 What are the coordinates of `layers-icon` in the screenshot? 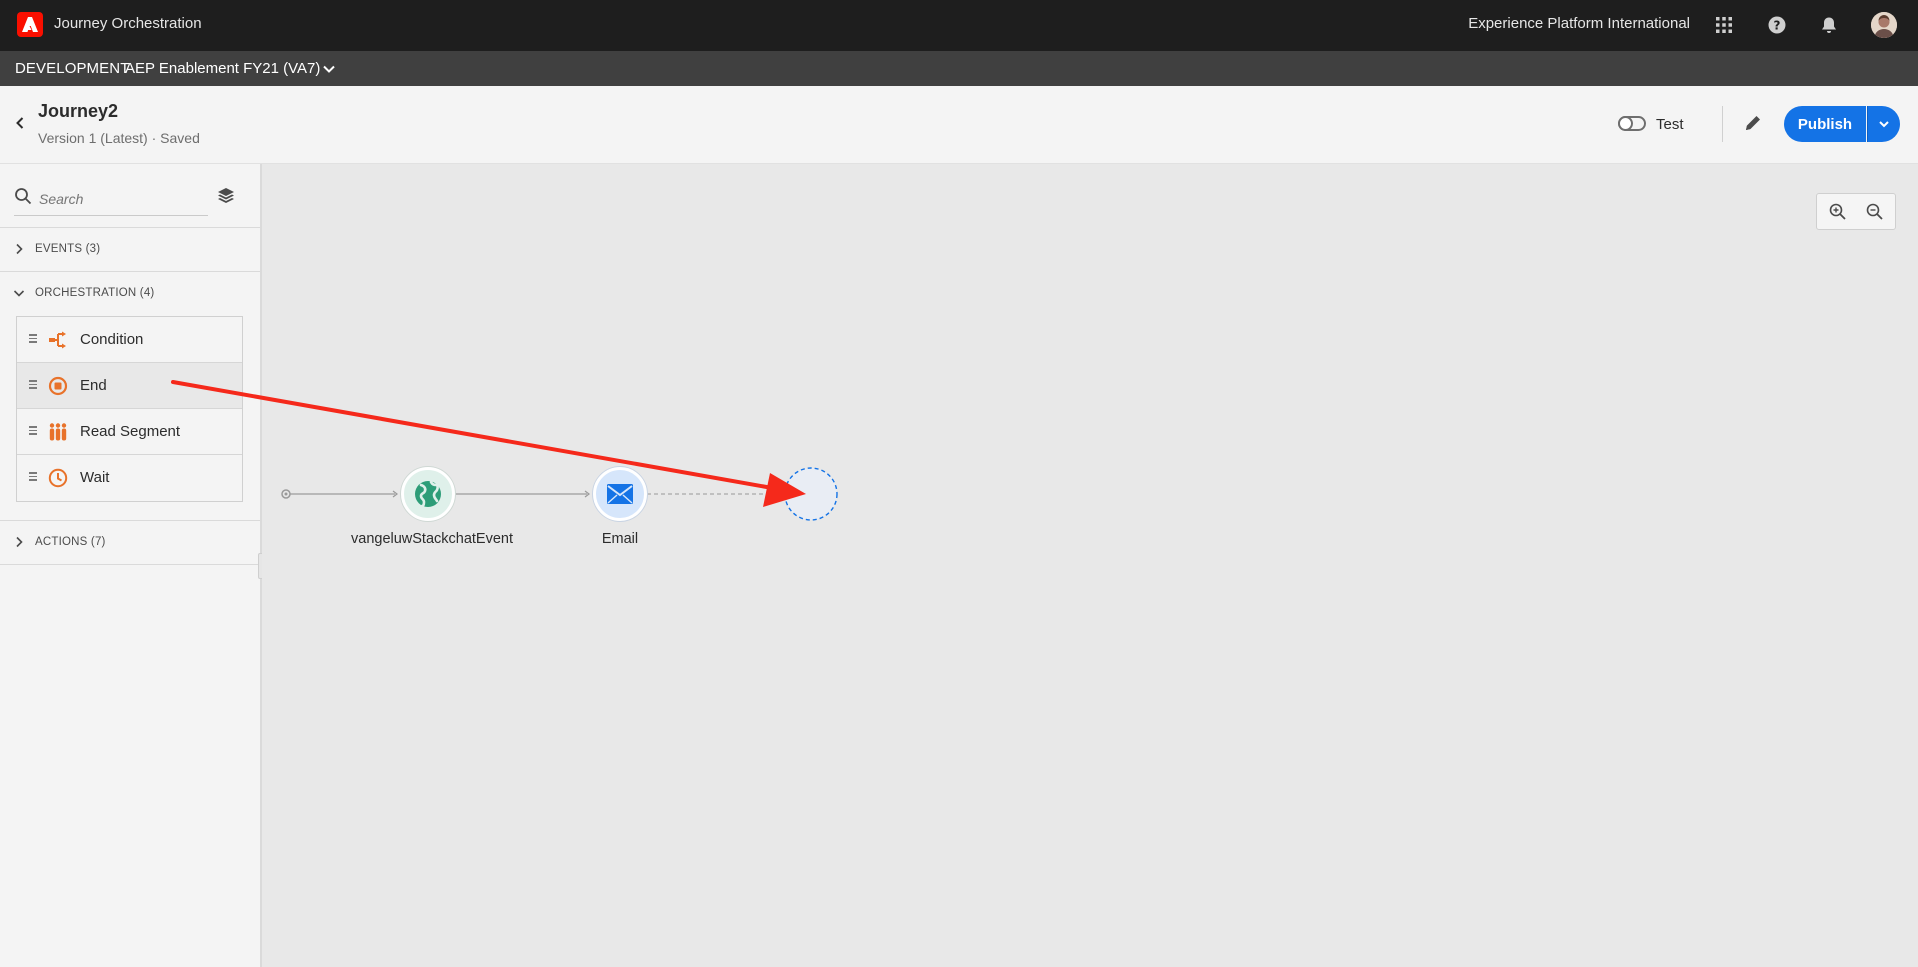 It's located at (226, 196).